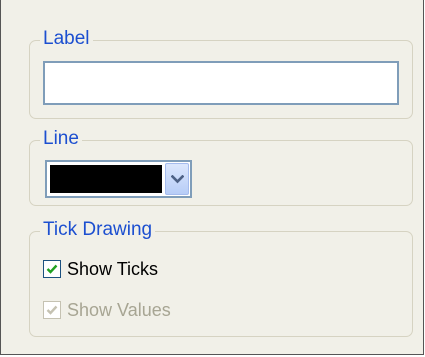 This screenshot has height=357, width=425. I want to click on show-values-checkbox, so click(52, 310).